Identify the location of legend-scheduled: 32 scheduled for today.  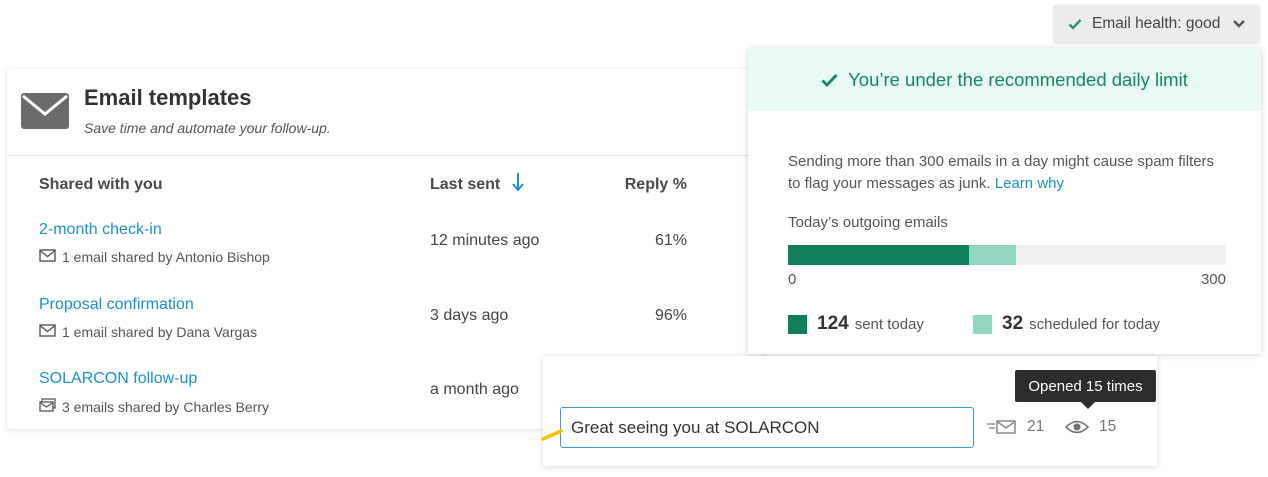
(1066, 324).